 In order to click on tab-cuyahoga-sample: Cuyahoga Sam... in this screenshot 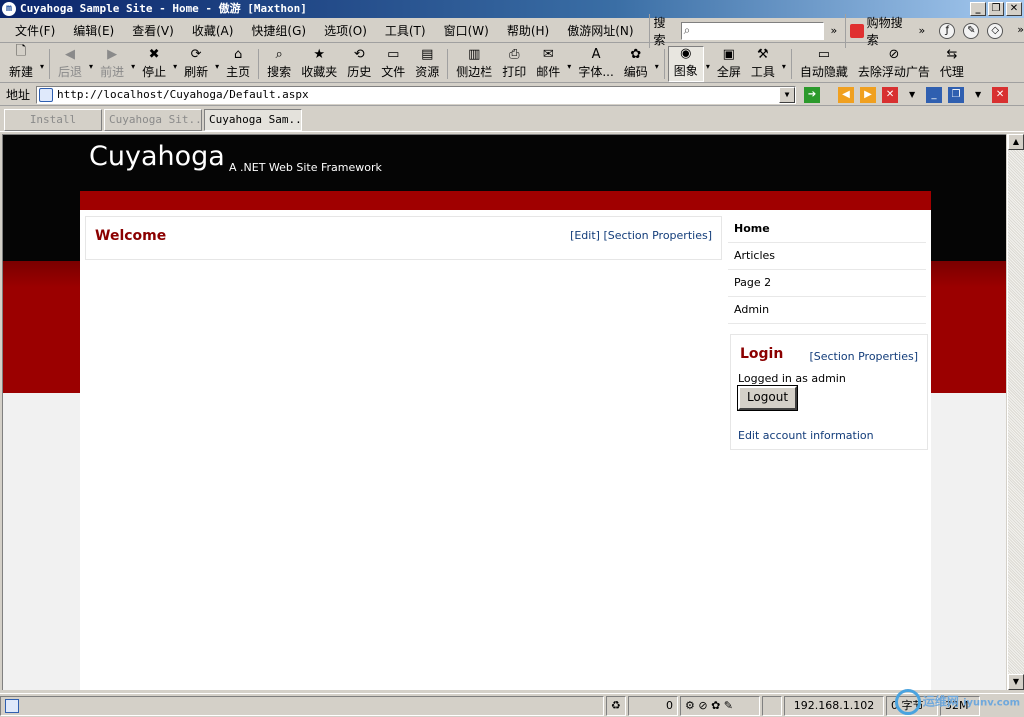, I will do `click(253, 120)`.